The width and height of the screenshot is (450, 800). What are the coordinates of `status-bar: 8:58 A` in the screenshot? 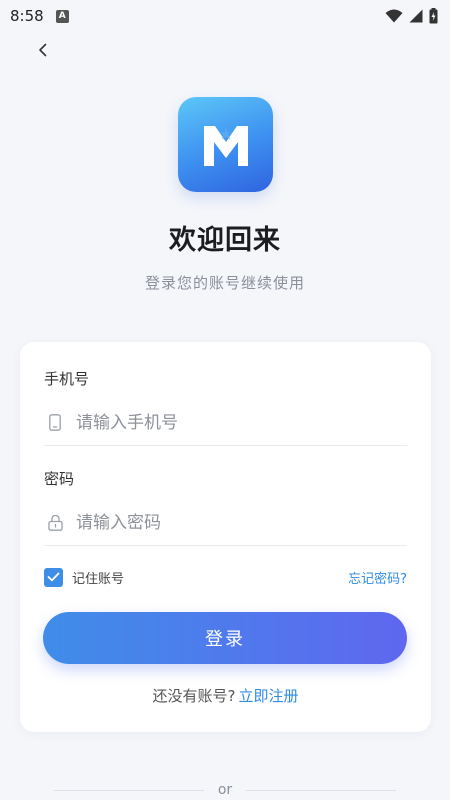 It's located at (225, 16).